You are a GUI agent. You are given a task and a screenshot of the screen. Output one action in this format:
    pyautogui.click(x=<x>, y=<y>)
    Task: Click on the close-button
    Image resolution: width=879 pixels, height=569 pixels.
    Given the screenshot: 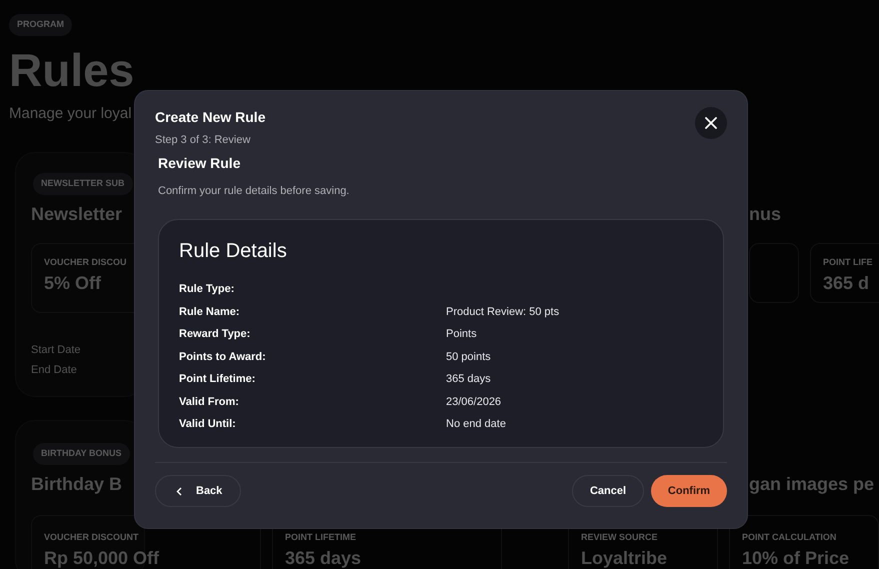 What is the action you would take?
    pyautogui.click(x=711, y=123)
    